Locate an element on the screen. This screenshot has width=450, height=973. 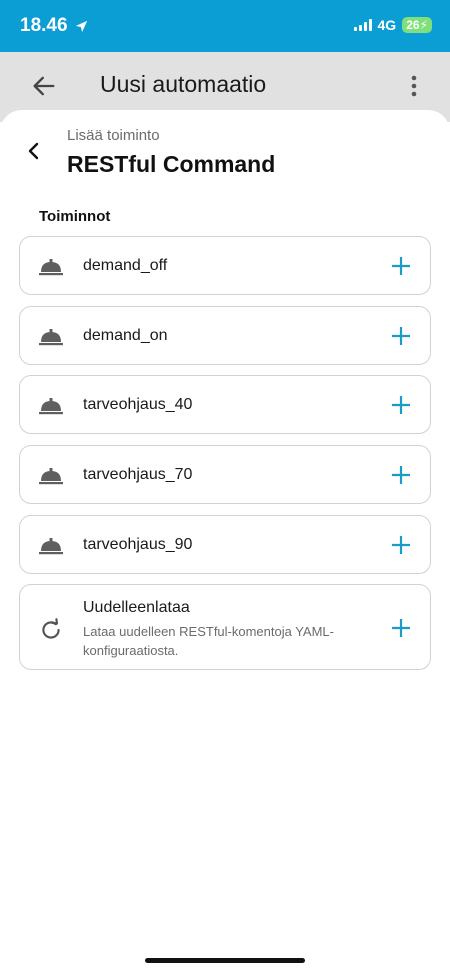
status-indicators: 4G 26⚡ is located at coordinates (392, 25).